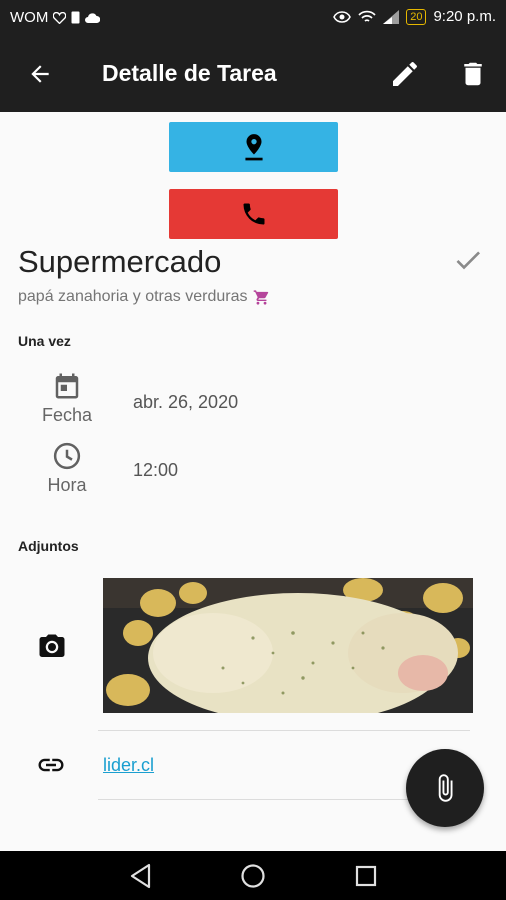  I want to click on shopping-cart-icon, so click(261, 297).